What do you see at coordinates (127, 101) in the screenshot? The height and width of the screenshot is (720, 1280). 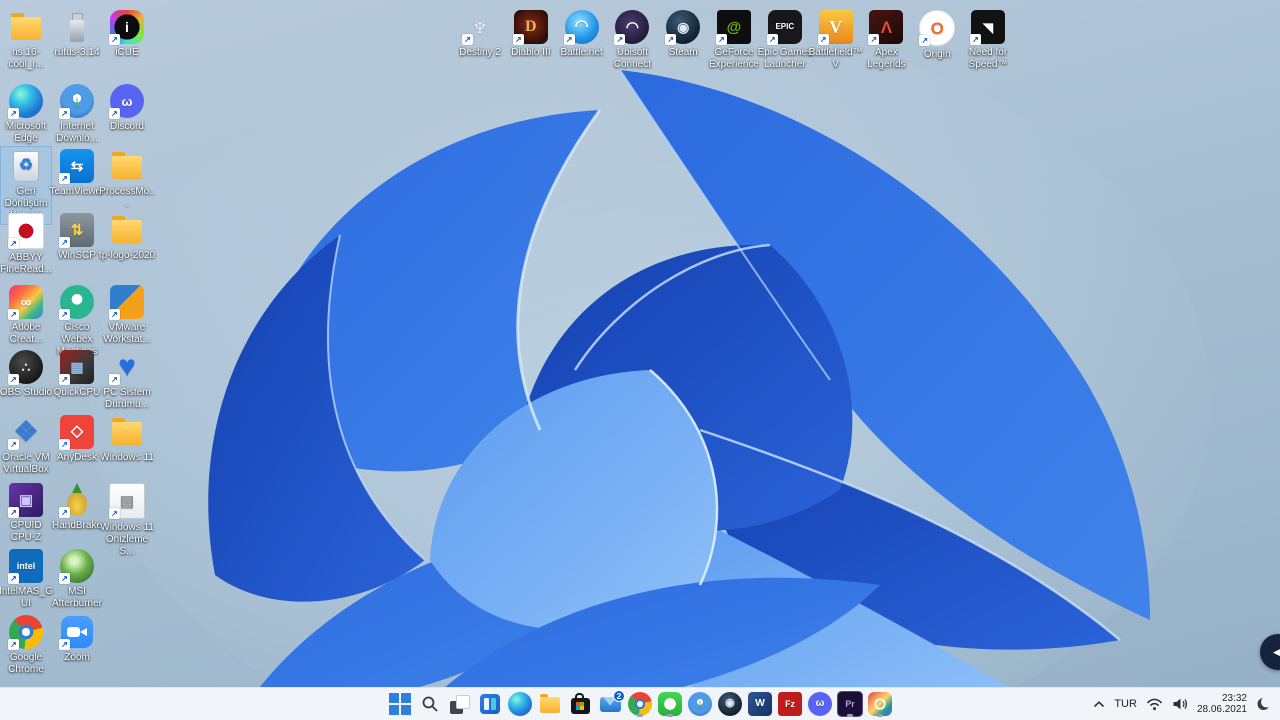 I see `discord-glyph: ω` at bounding box center [127, 101].